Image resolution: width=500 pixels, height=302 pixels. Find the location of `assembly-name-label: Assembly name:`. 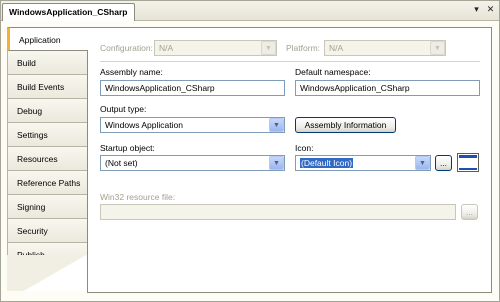

assembly-name-label: Assembly name: is located at coordinates (131, 72).